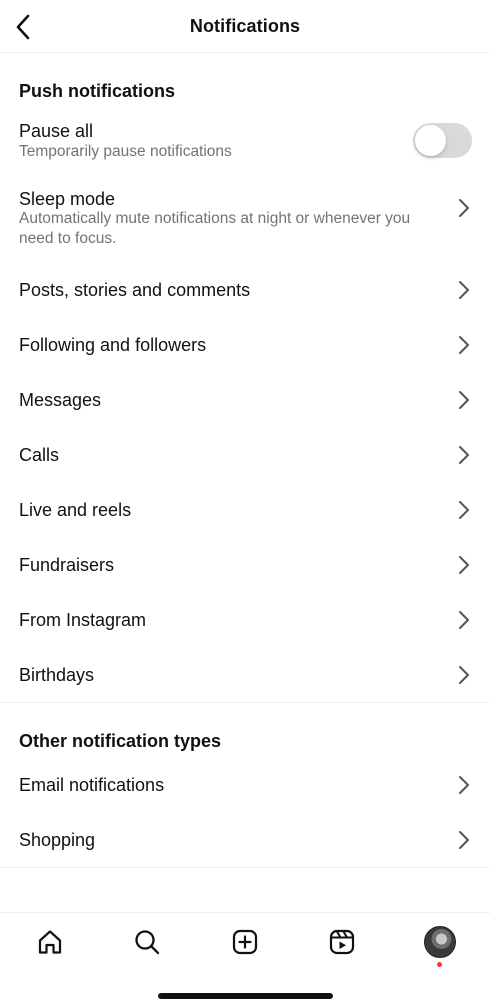 The width and height of the screenshot is (490, 1008). I want to click on list-item-shopping: Shopping, so click(245, 840).